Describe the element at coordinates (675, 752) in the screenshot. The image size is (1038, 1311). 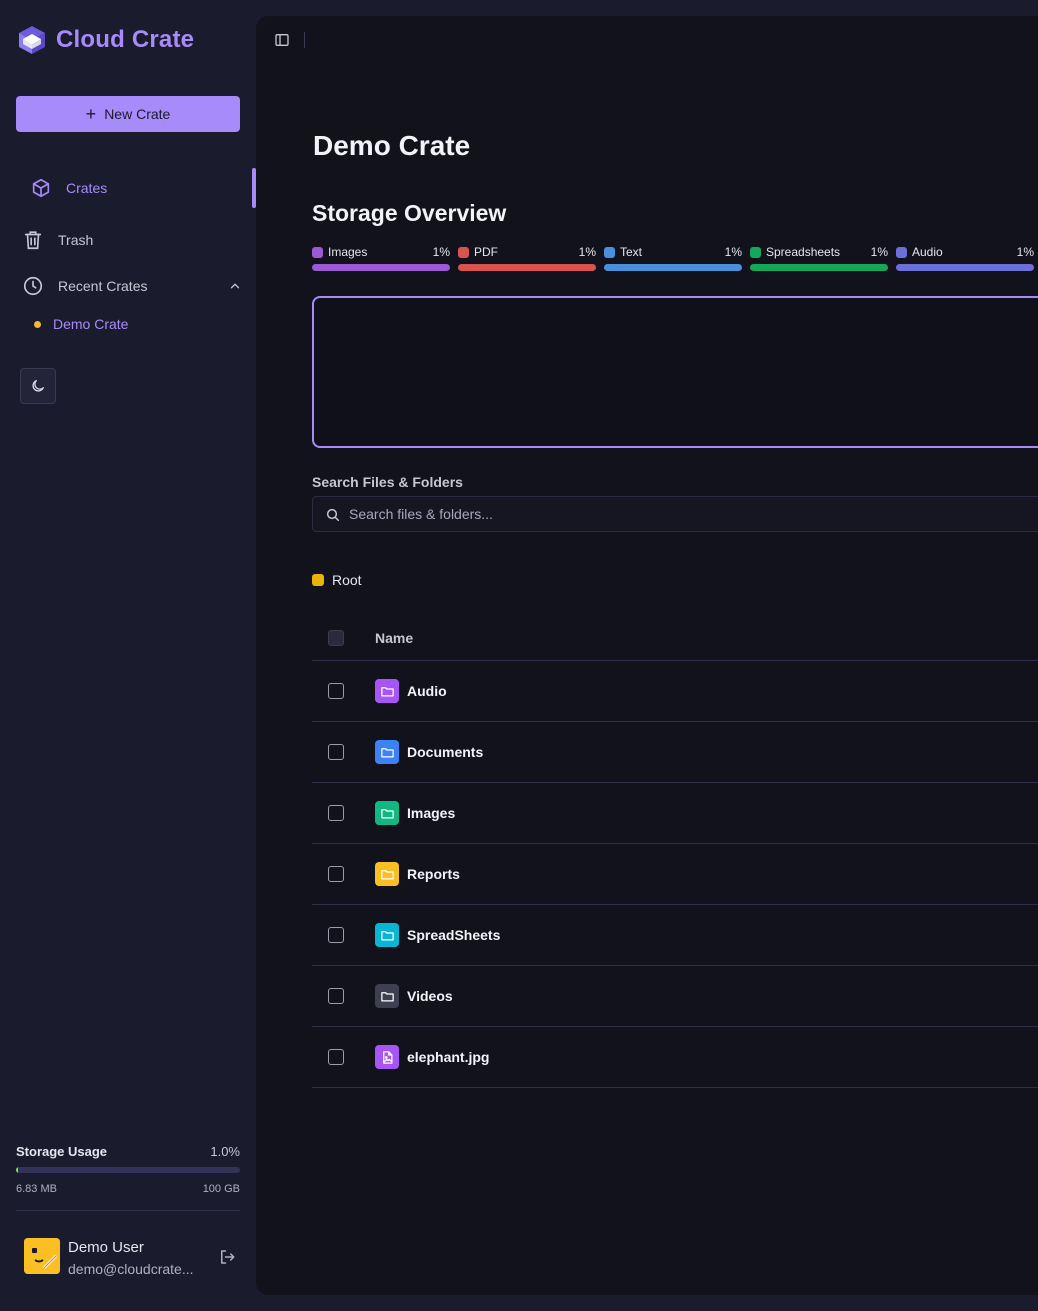
I see `table-row: Documents` at that location.